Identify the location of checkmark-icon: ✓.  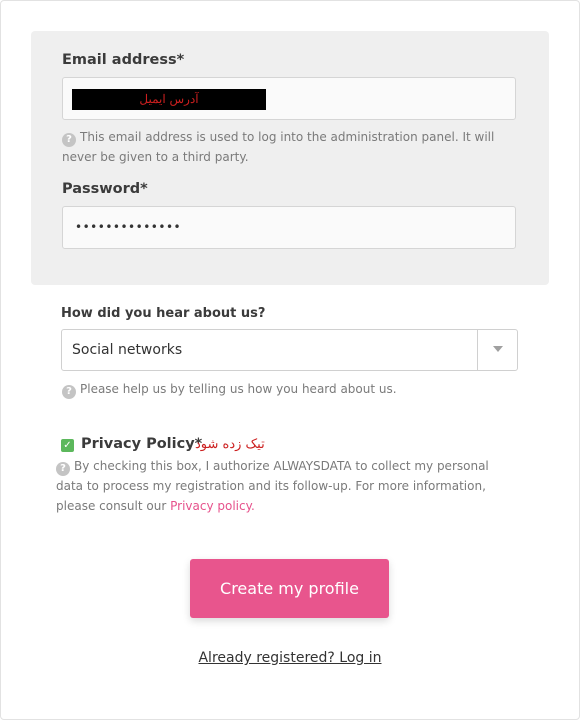
(67, 445).